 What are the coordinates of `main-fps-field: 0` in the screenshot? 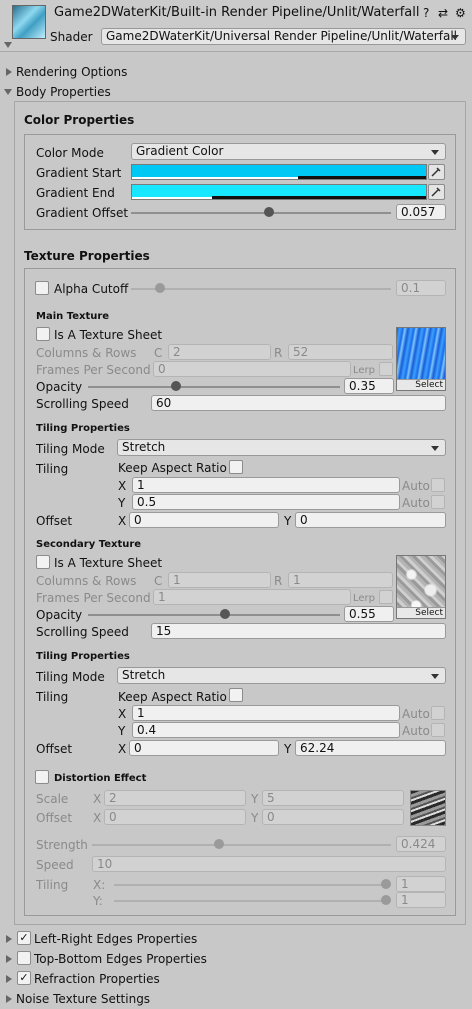 It's located at (252, 369).